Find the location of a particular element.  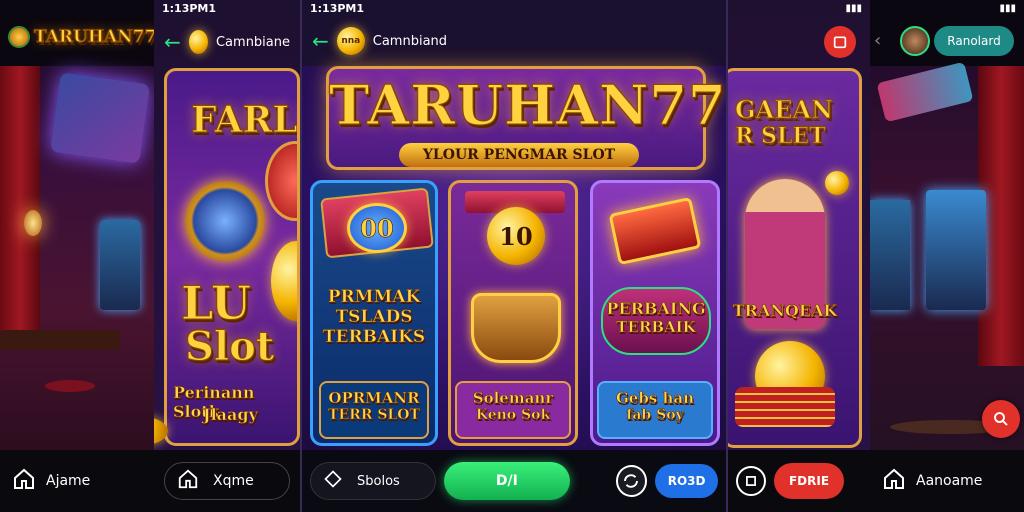

main-action-label: D/I is located at coordinates (506, 481).